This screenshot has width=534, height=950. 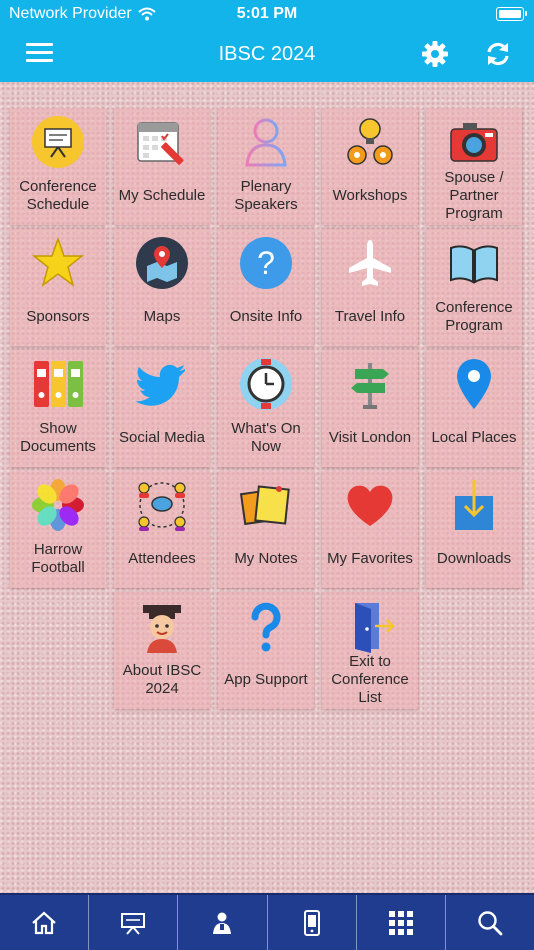 What do you see at coordinates (435, 54) in the screenshot?
I see `gear-icon` at bounding box center [435, 54].